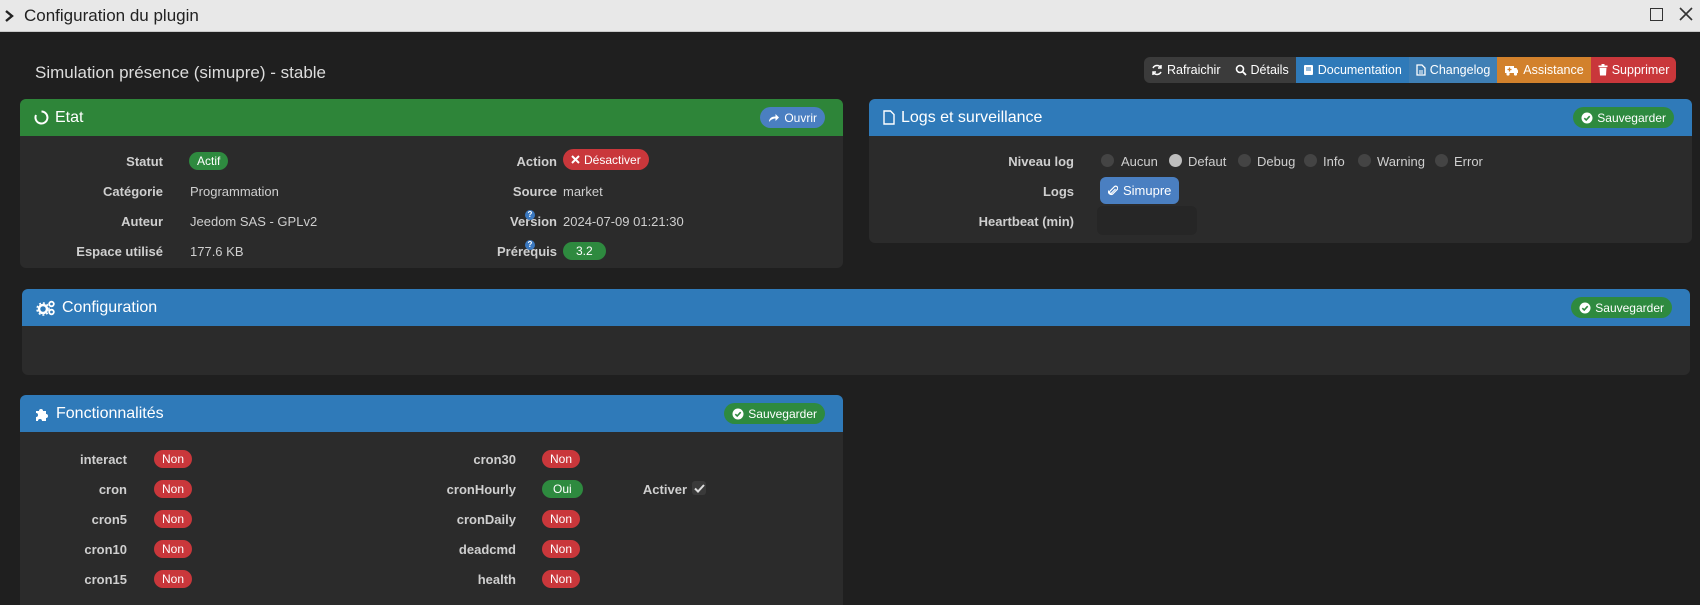  What do you see at coordinates (142, 221) in the screenshot?
I see `auteur-label: Auteur` at bounding box center [142, 221].